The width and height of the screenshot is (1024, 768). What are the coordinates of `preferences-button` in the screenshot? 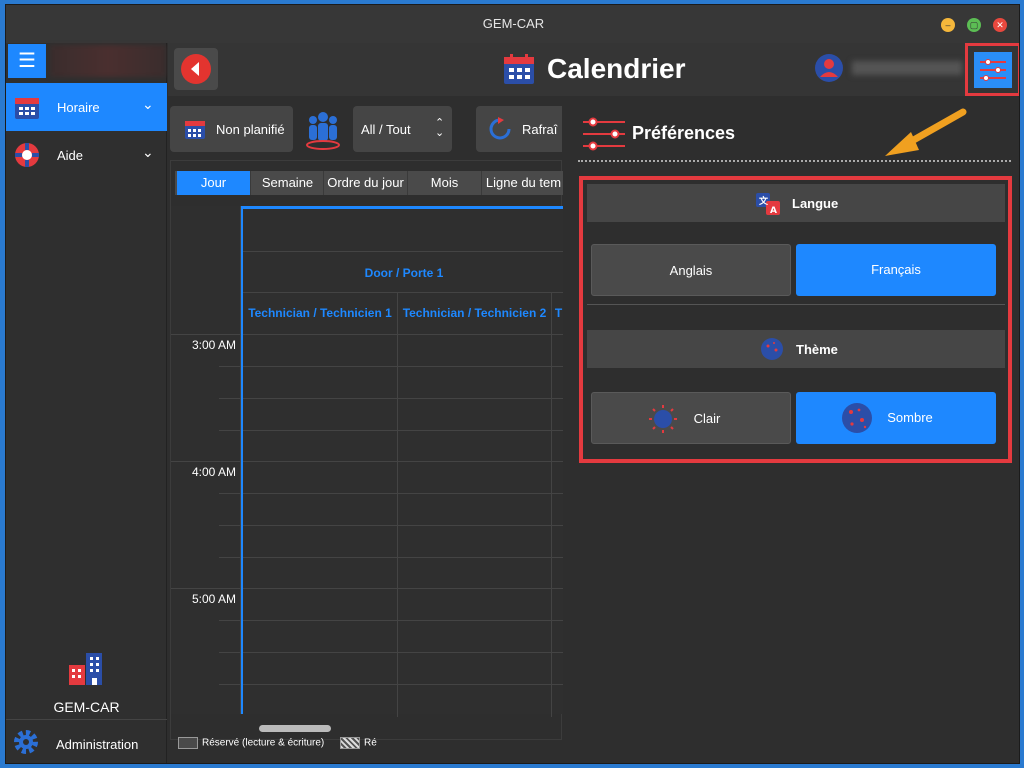 It's located at (992, 69).